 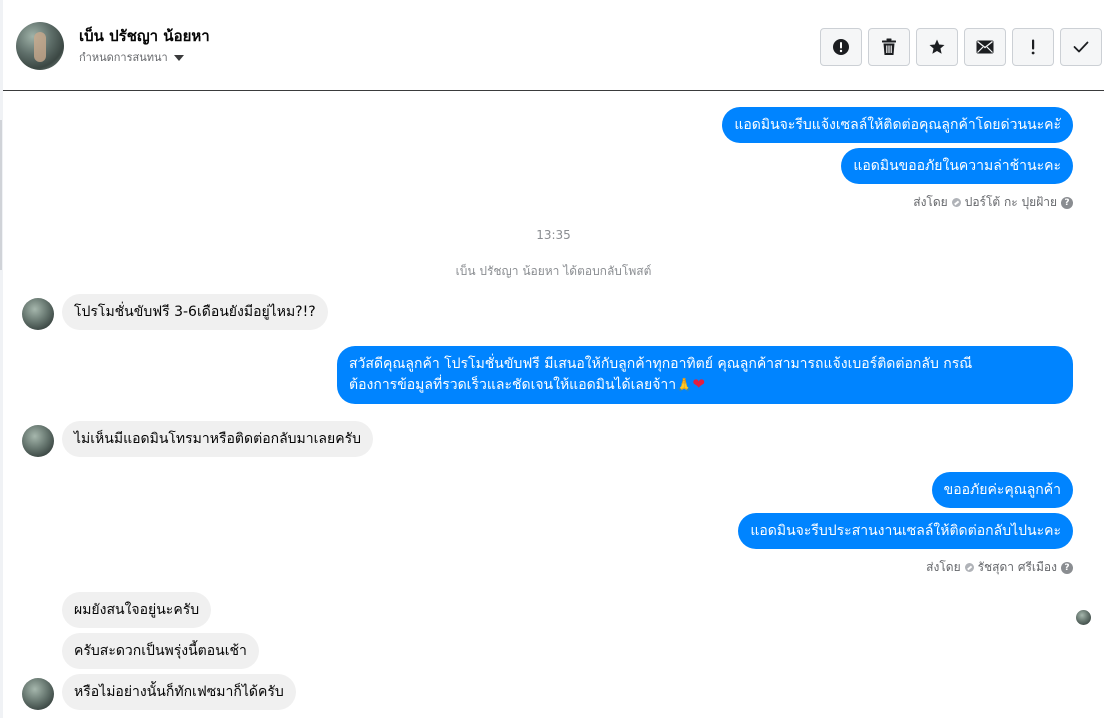 What do you see at coordinates (123, 57) in the screenshot?
I see `assign-conversation-label: กำหนดการสนทนา` at bounding box center [123, 57].